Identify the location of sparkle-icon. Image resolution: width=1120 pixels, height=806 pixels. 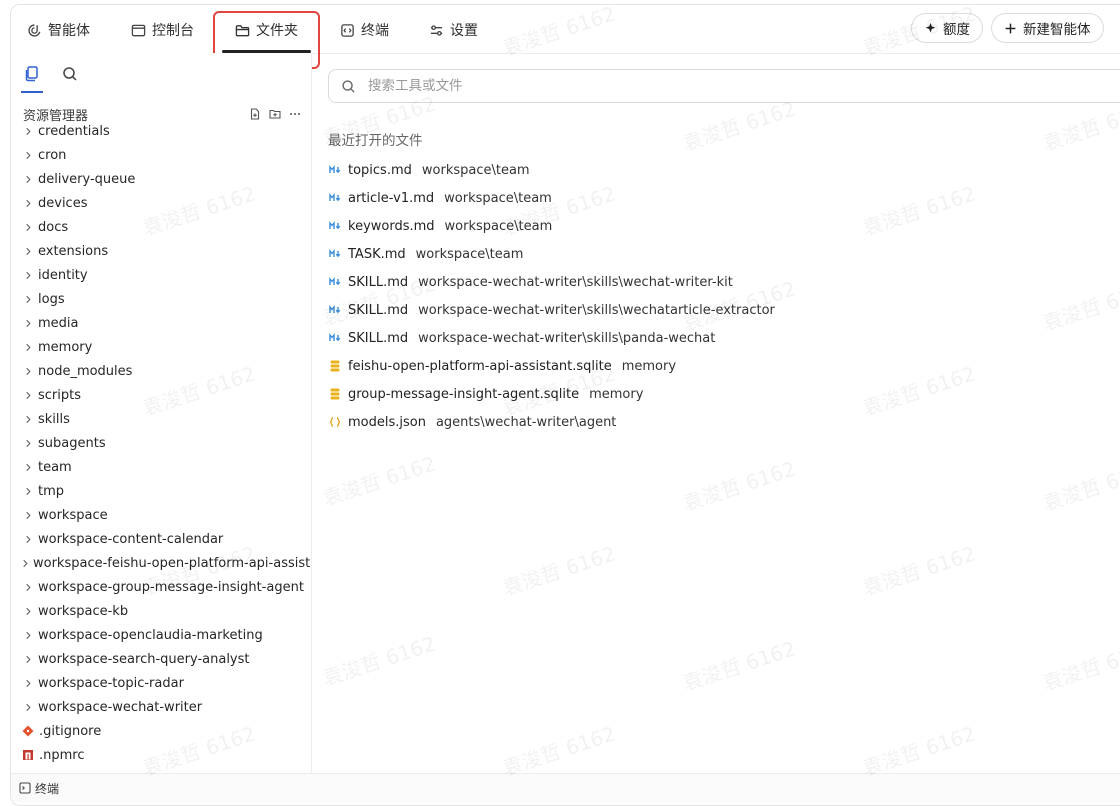
(930, 27).